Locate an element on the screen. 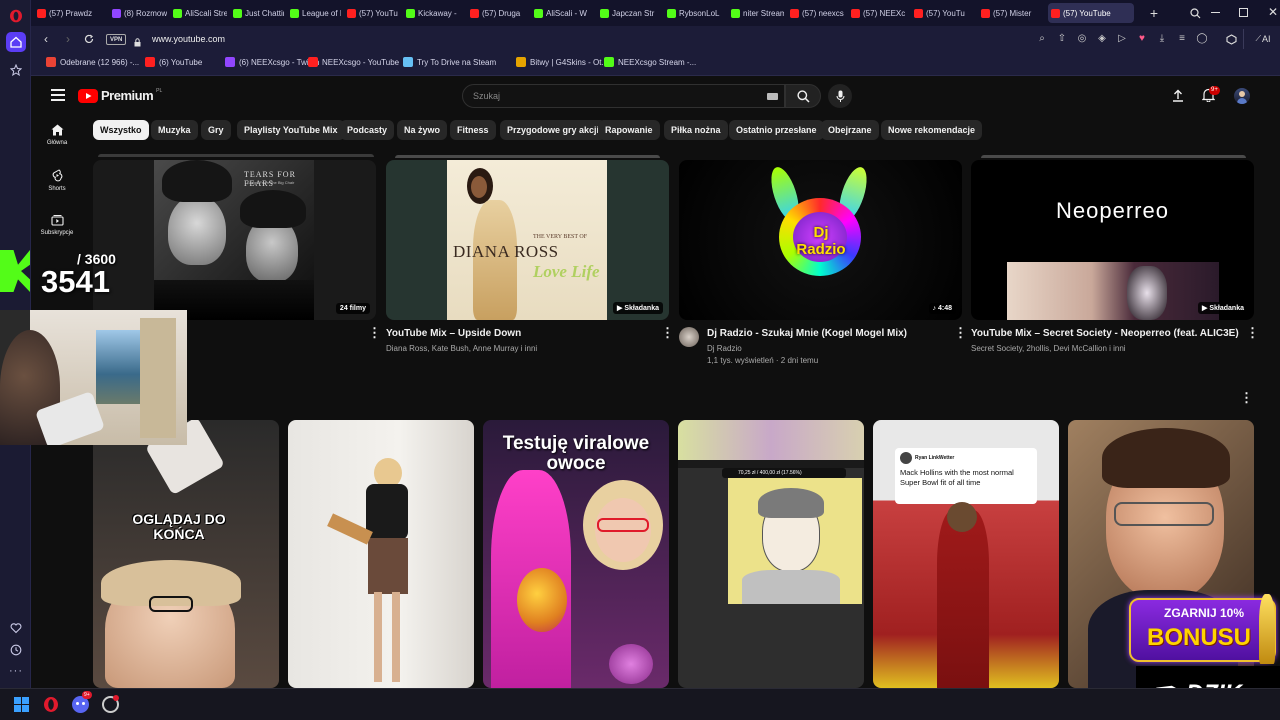  search-box: Szukaj is located at coordinates (623, 96).